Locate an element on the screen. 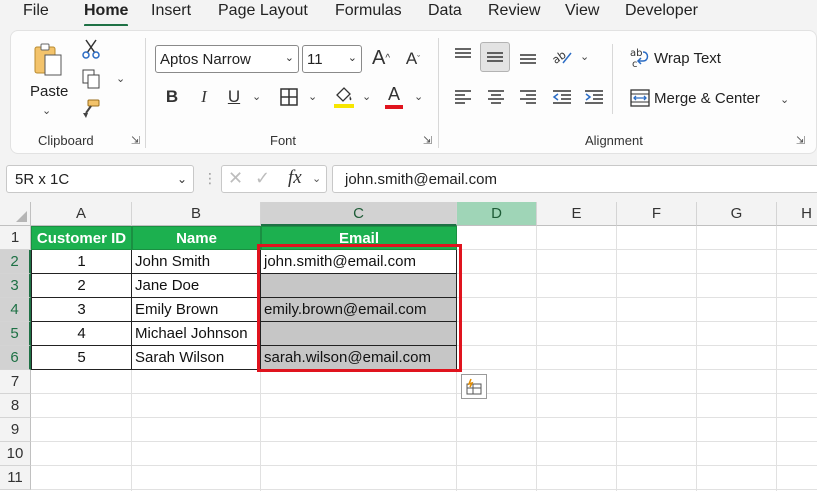 The width and height of the screenshot is (817, 491). table-cell: 3 is located at coordinates (81, 310).